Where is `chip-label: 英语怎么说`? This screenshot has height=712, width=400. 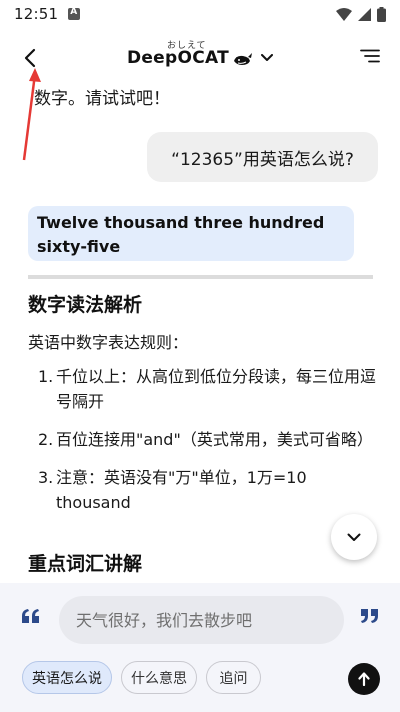 chip-label: 英语怎么说 is located at coordinates (67, 678).